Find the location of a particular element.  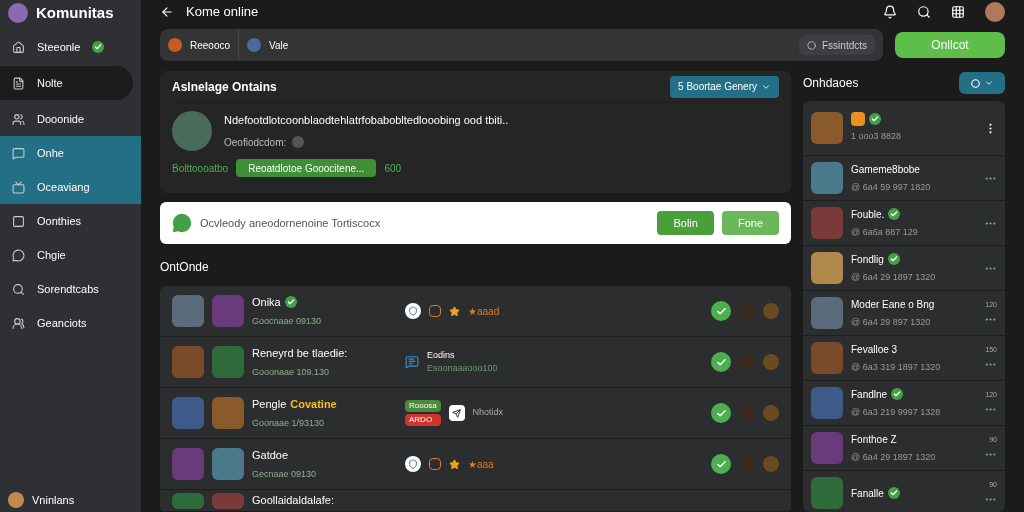

user-name: Fanalle is located at coordinates (867, 493).